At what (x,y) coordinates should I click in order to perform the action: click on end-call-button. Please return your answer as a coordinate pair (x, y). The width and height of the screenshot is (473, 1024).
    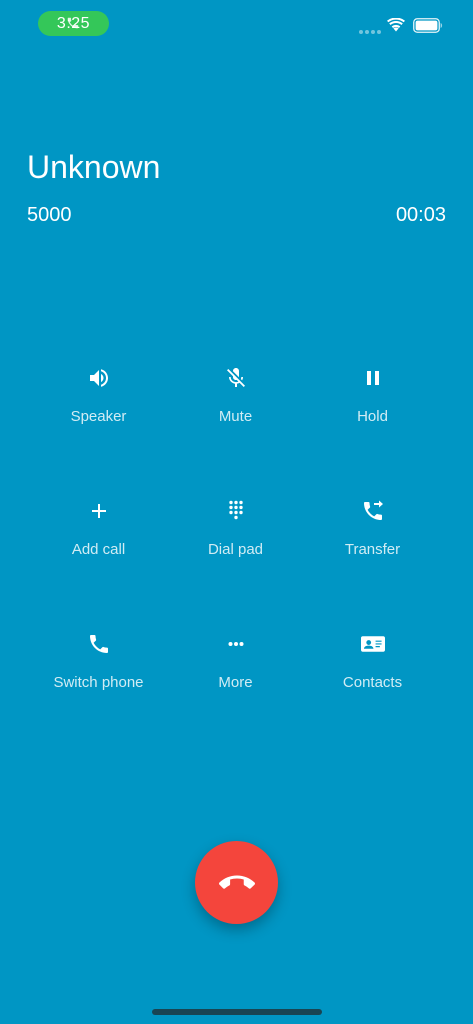
    Looking at the image, I should click on (236, 882).